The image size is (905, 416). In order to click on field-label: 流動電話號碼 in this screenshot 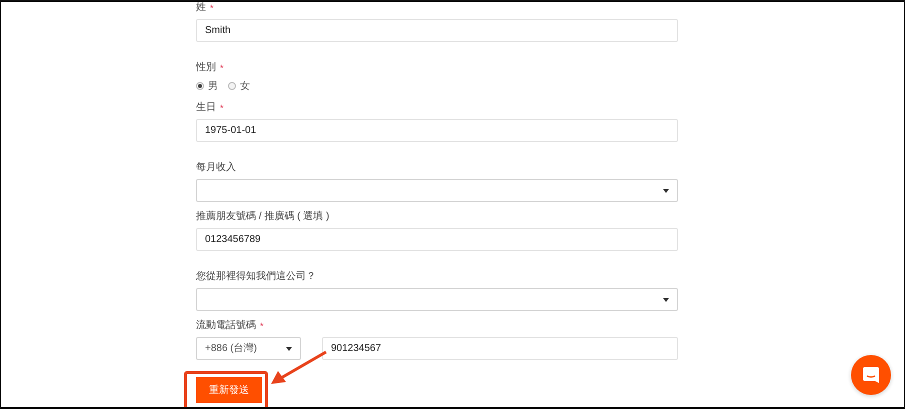, I will do `click(226, 326)`.